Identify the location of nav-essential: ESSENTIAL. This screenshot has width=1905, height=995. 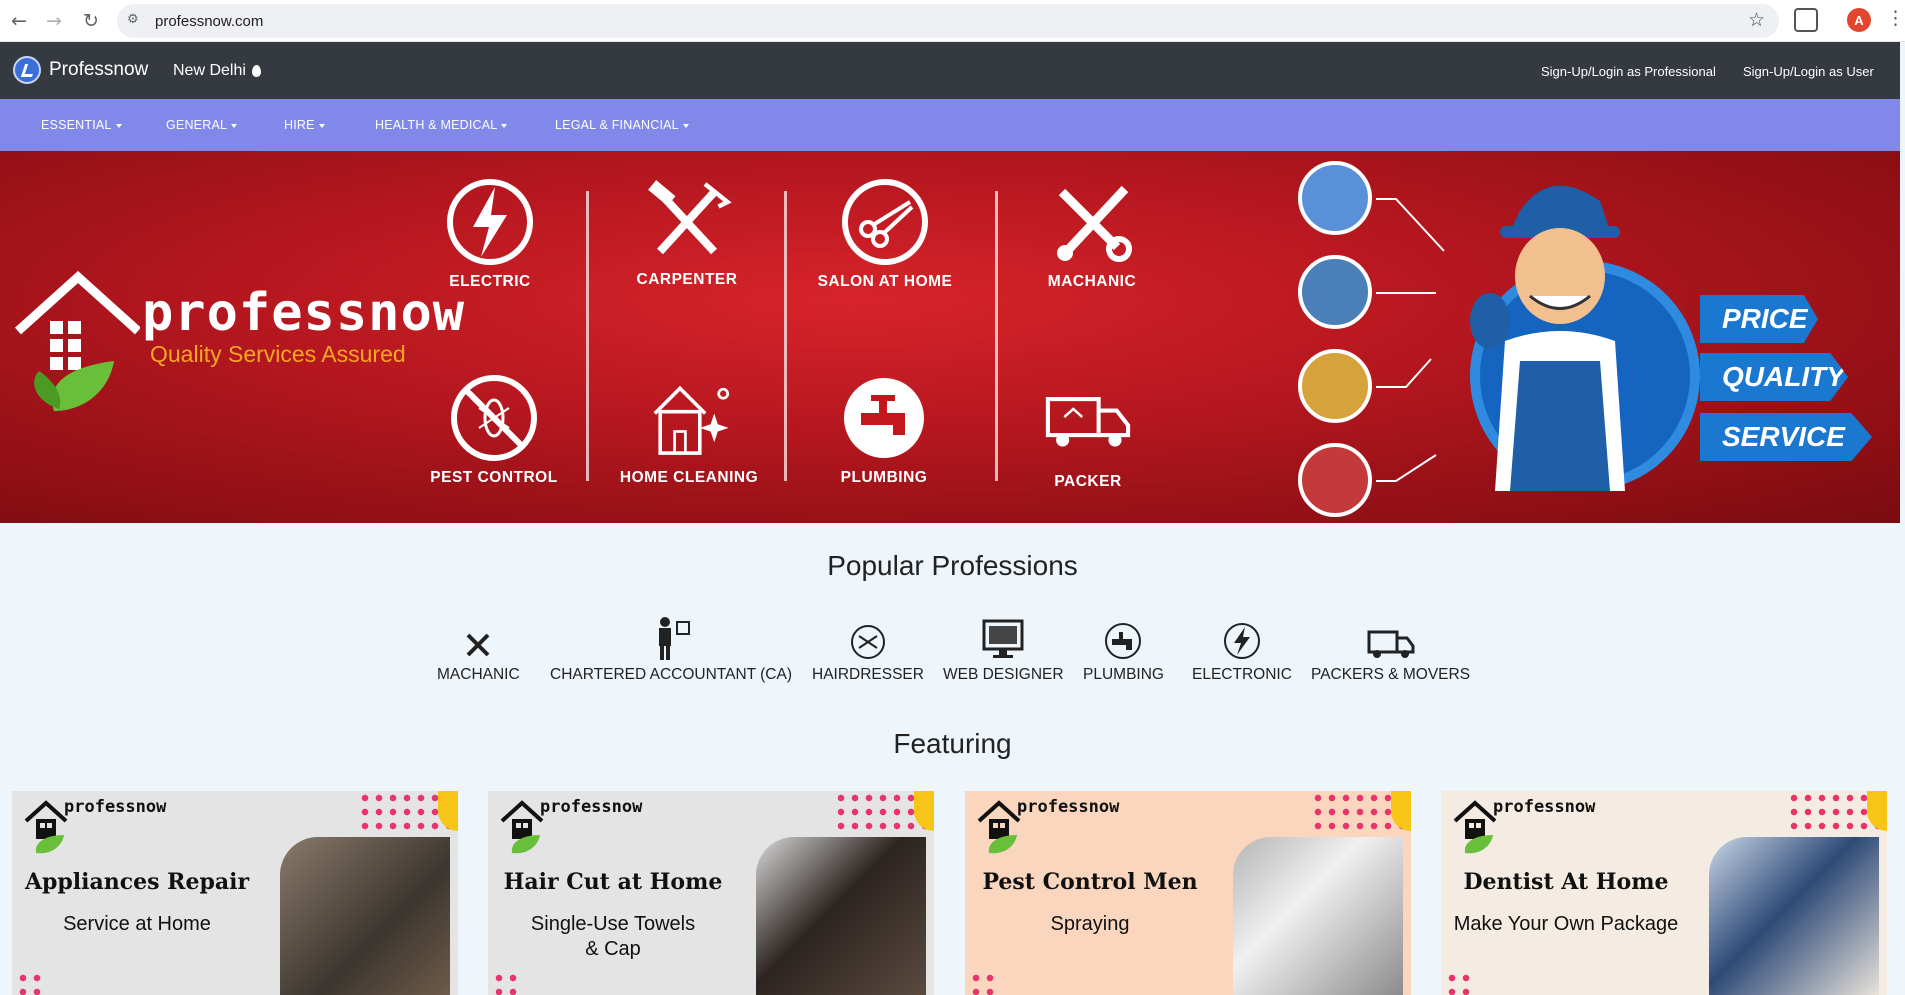
(81, 125).